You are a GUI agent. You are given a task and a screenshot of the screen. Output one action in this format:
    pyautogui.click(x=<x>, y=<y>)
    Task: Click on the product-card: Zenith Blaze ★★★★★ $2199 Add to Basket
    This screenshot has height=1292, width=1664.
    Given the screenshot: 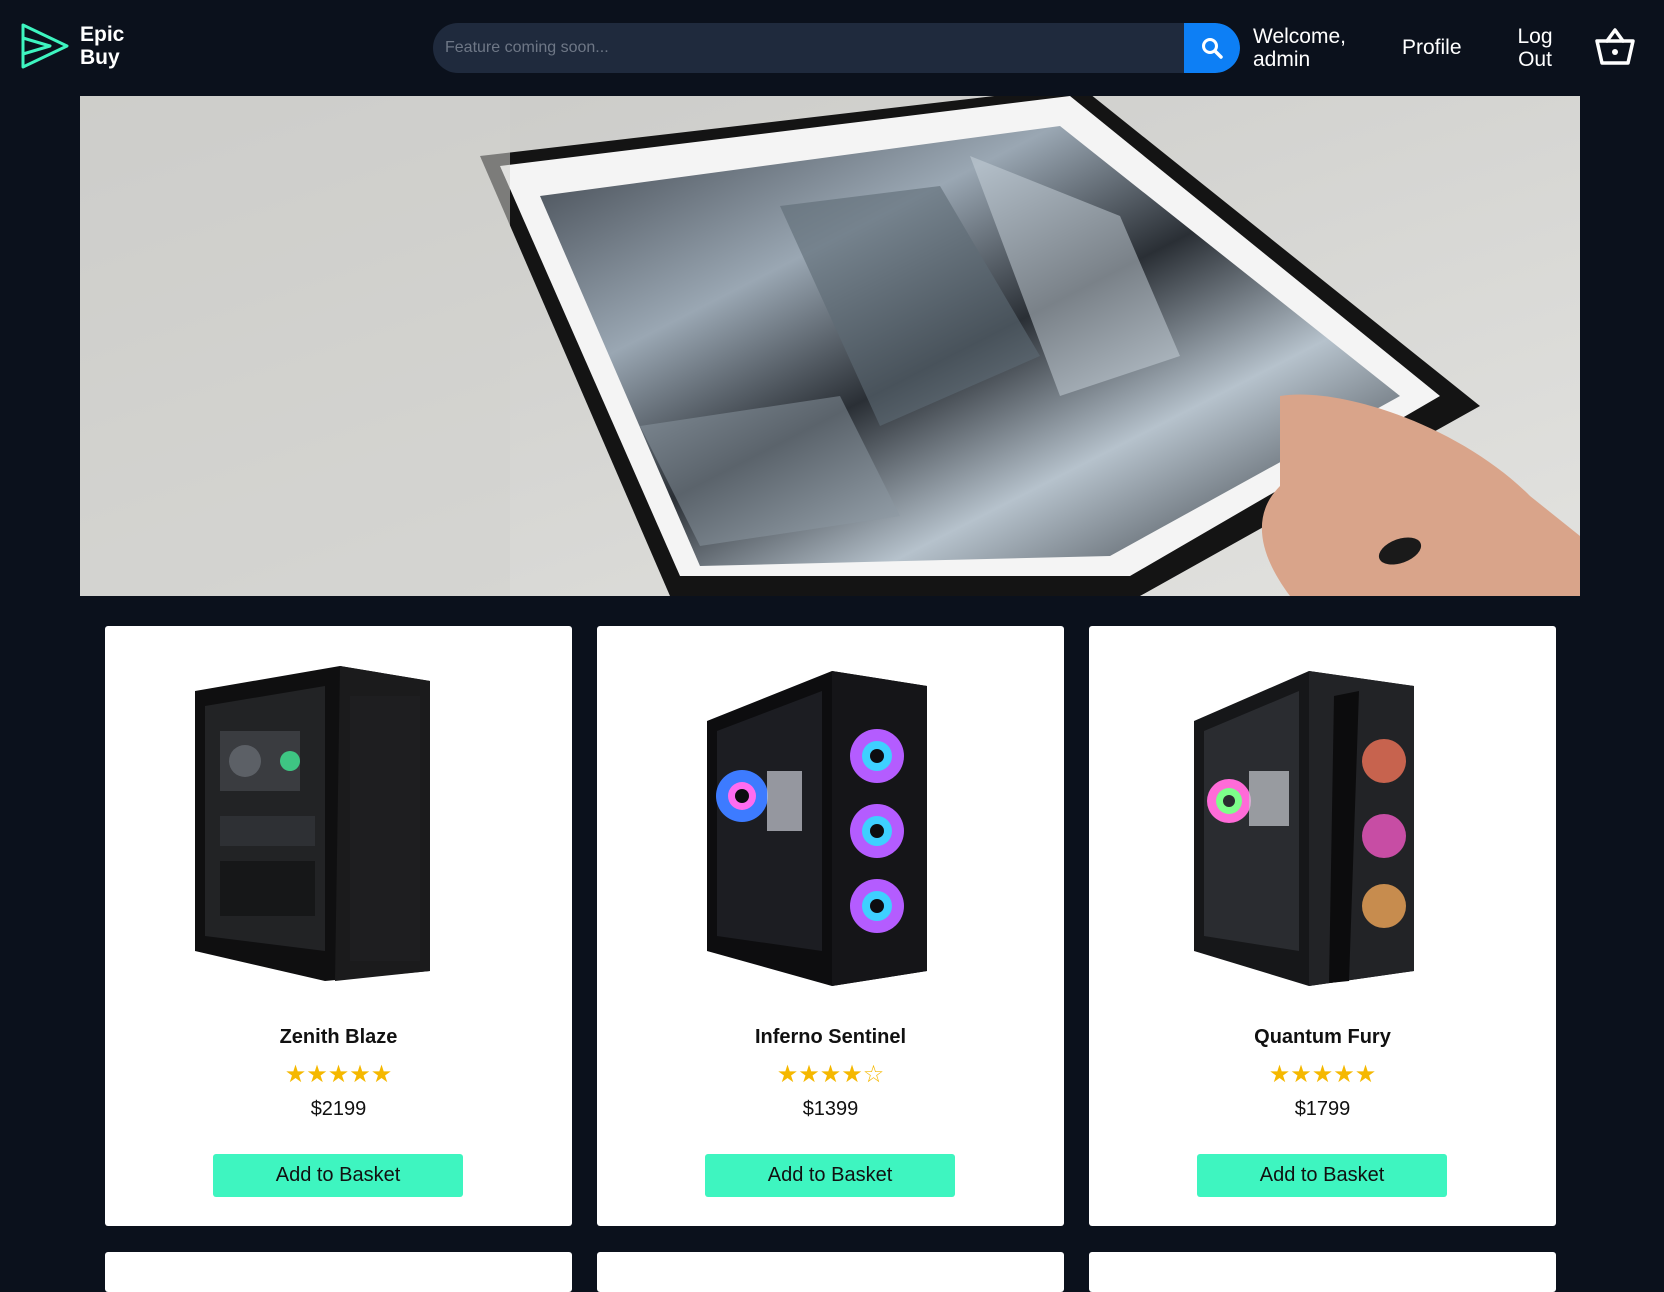 What is the action you would take?
    pyautogui.click(x=338, y=926)
    